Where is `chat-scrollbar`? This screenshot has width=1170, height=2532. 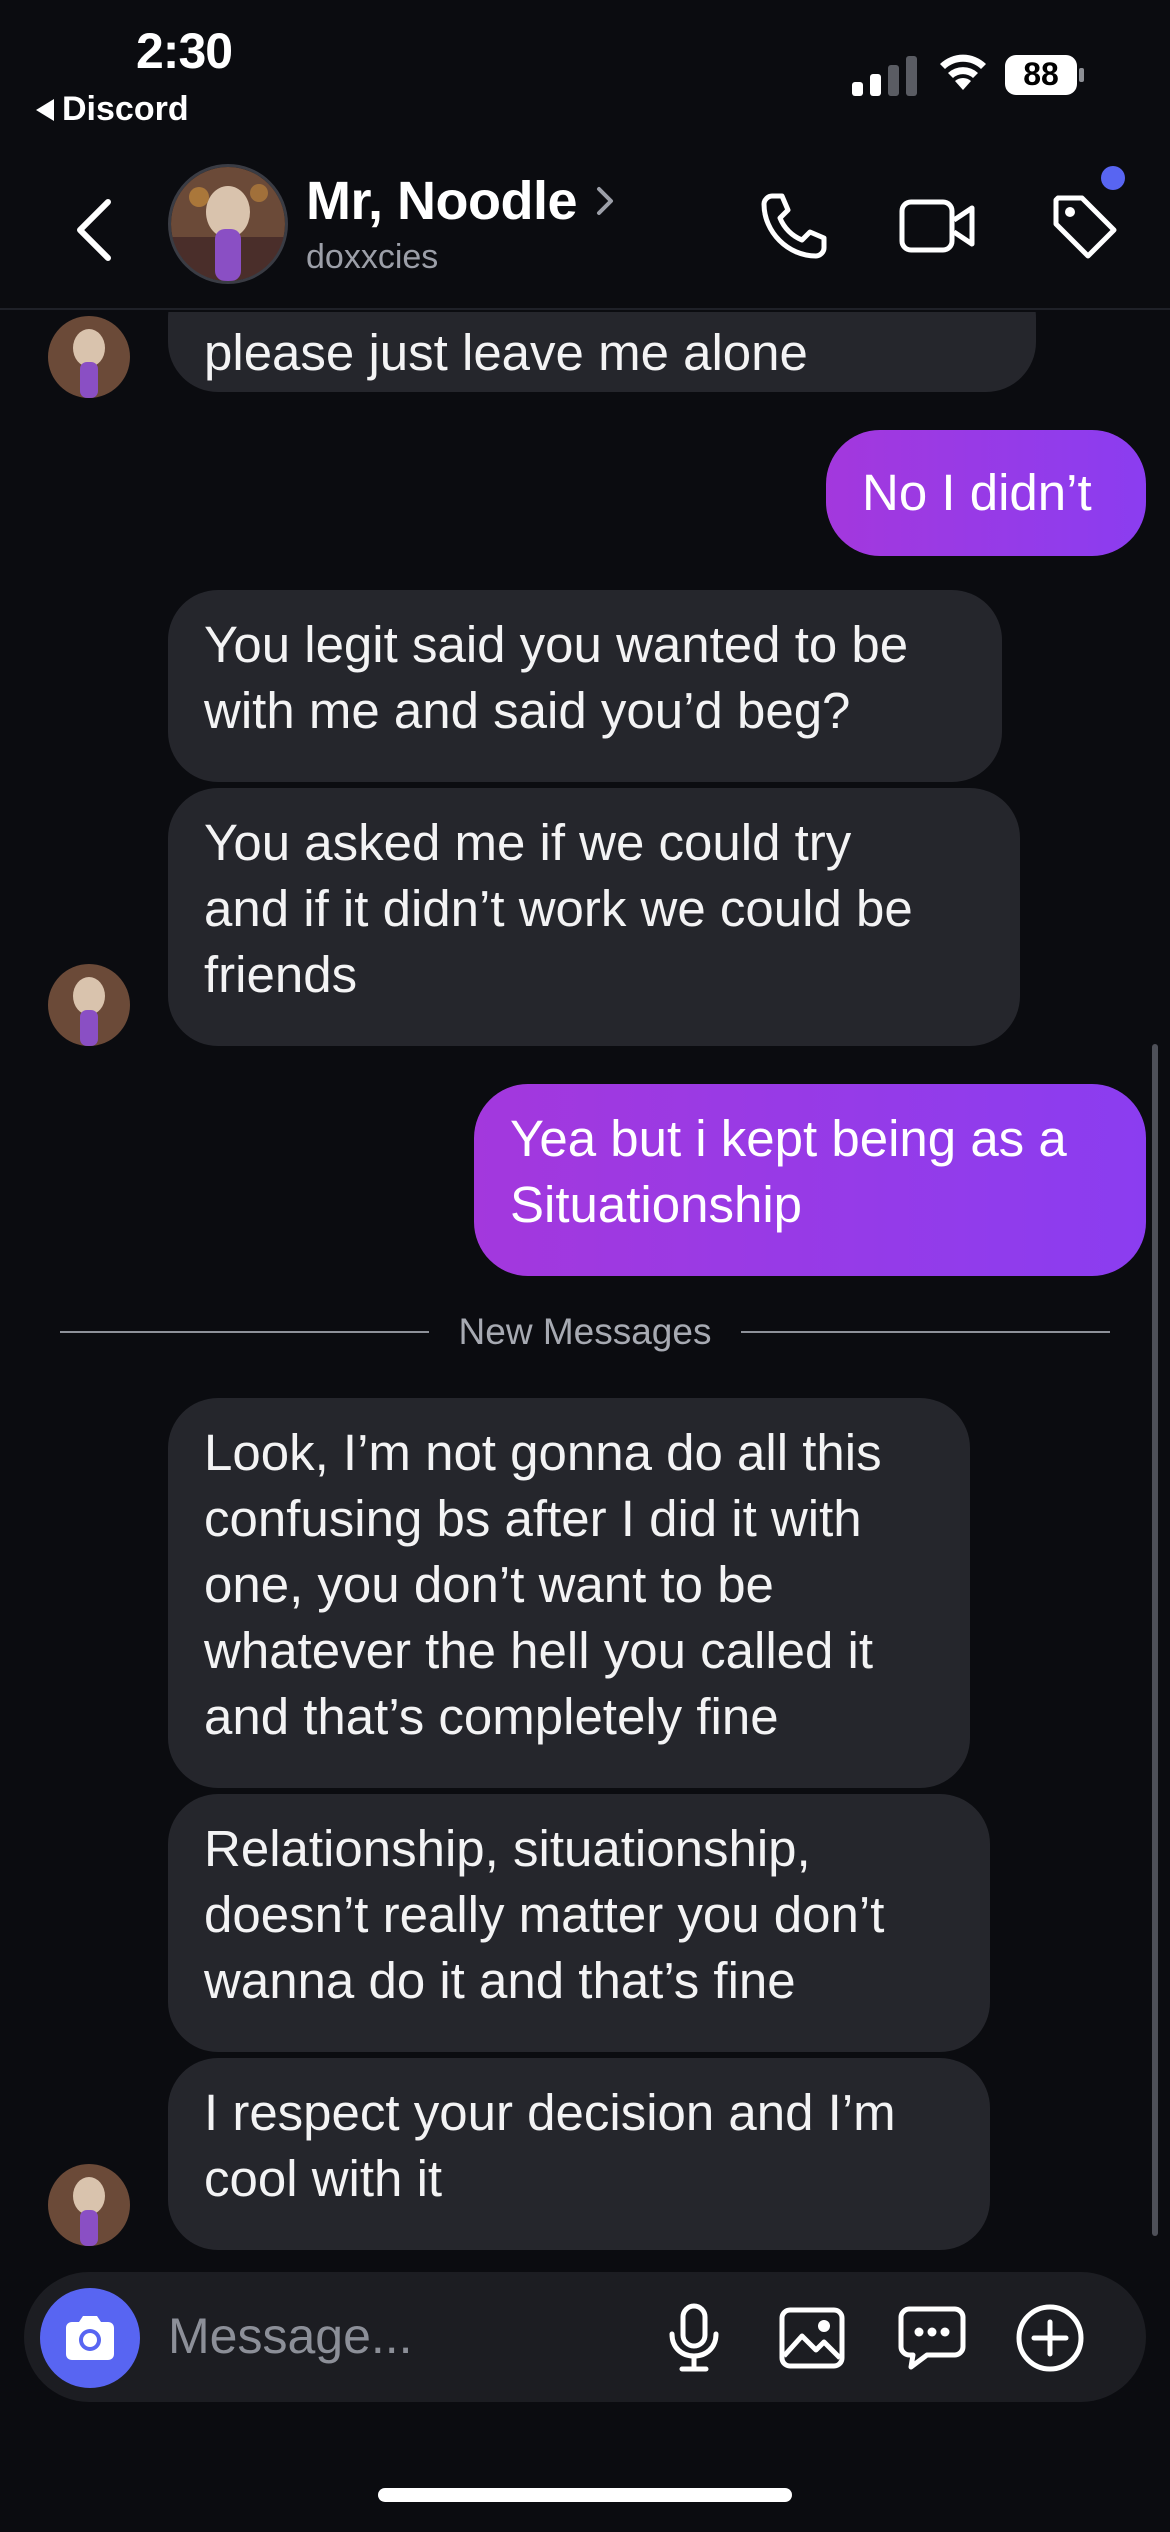 chat-scrollbar is located at coordinates (1155, 1640).